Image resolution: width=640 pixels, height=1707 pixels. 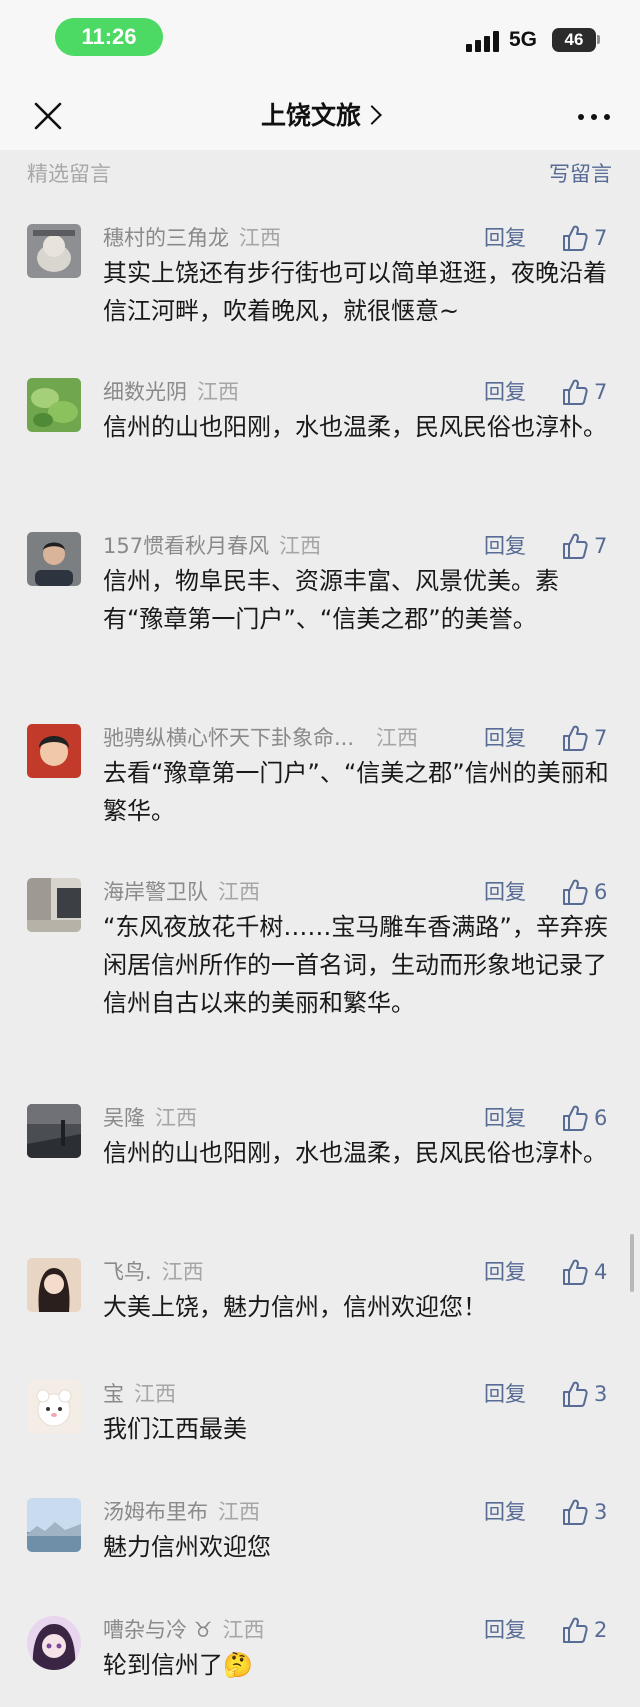 I want to click on battery-icon: 46, so click(x=574, y=40).